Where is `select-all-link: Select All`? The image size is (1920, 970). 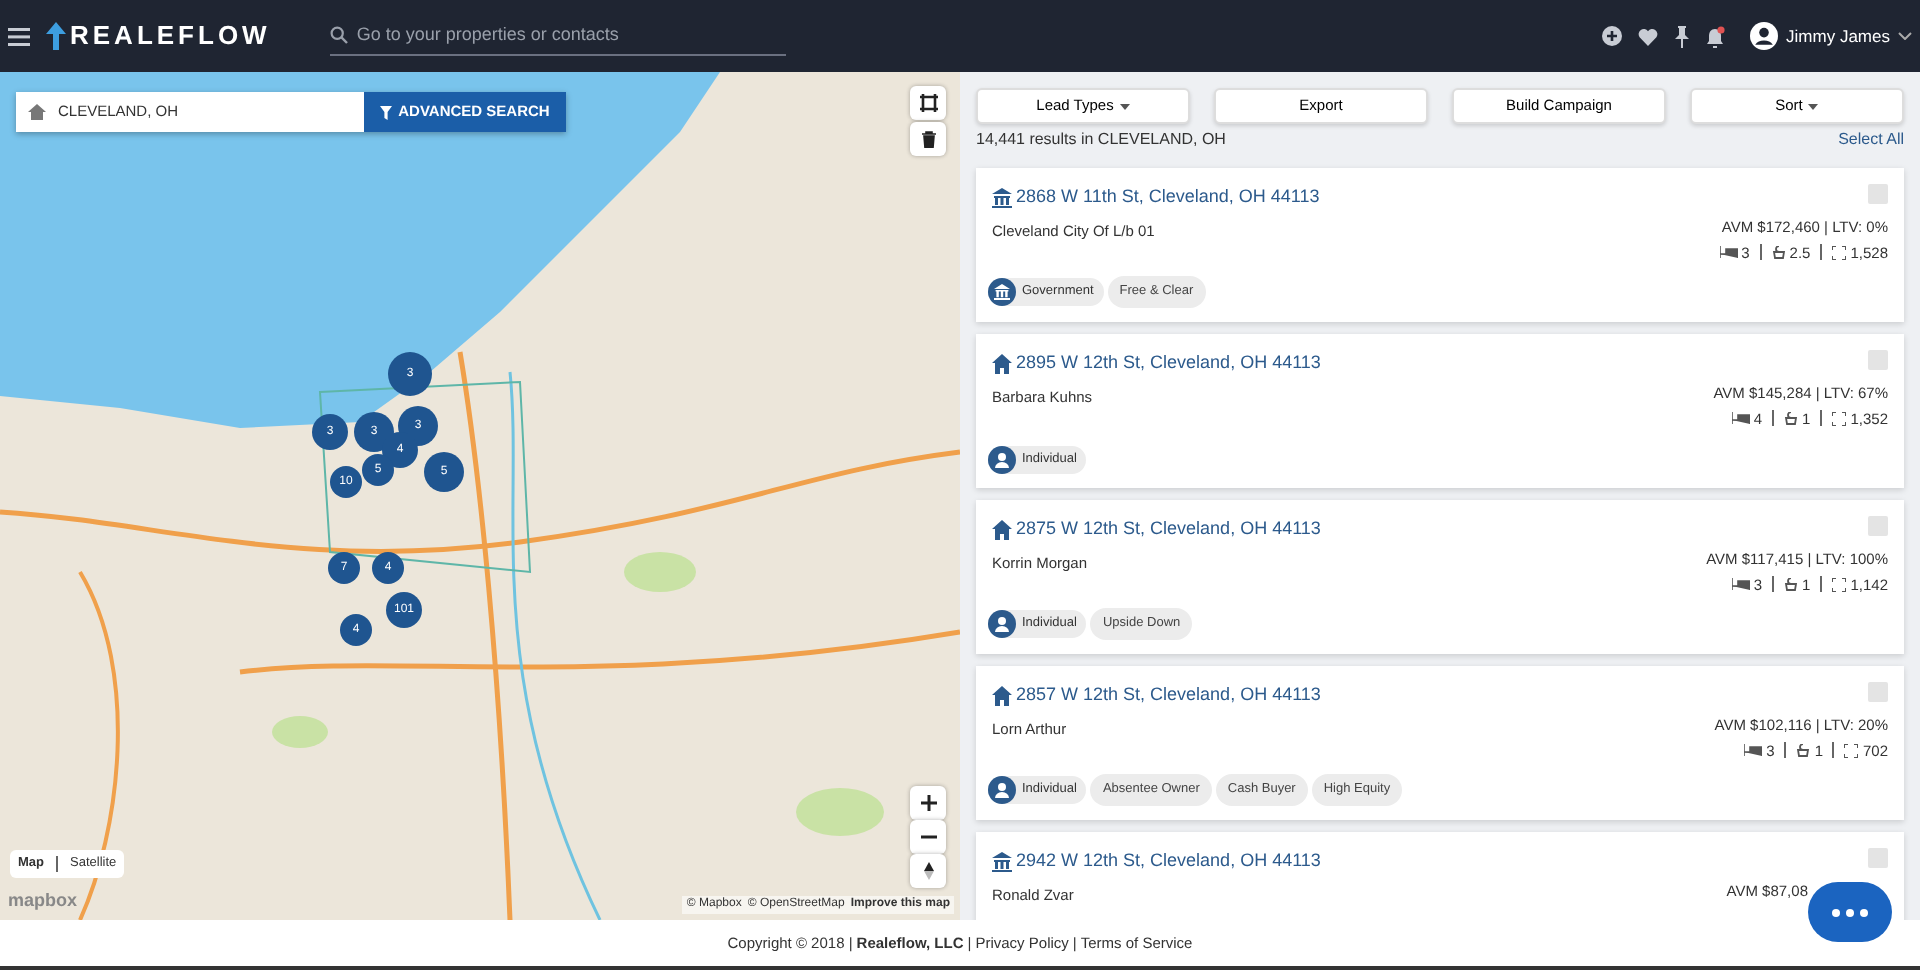 select-all-link: Select All is located at coordinates (1871, 140).